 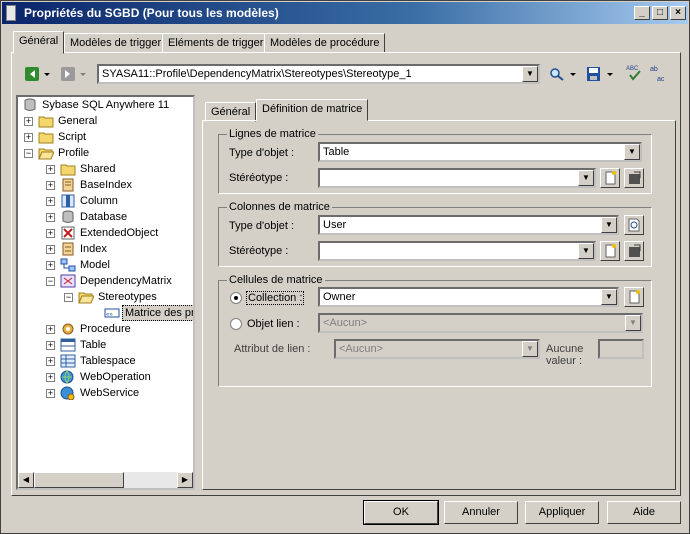 I want to click on tab-trigger-elements: Eléments de trigger, so click(x=216, y=43).